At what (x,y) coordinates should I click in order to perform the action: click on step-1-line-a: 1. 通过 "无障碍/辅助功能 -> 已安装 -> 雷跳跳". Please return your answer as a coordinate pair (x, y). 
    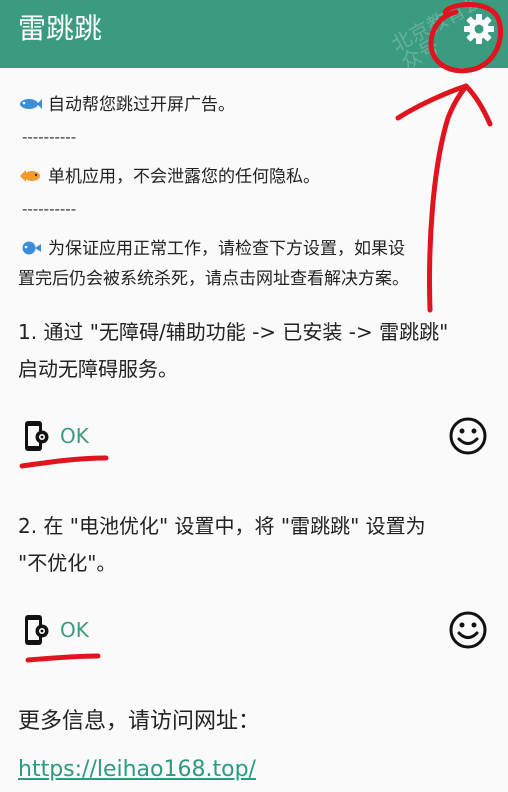
    Looking at the image, I should click on (233, 332).